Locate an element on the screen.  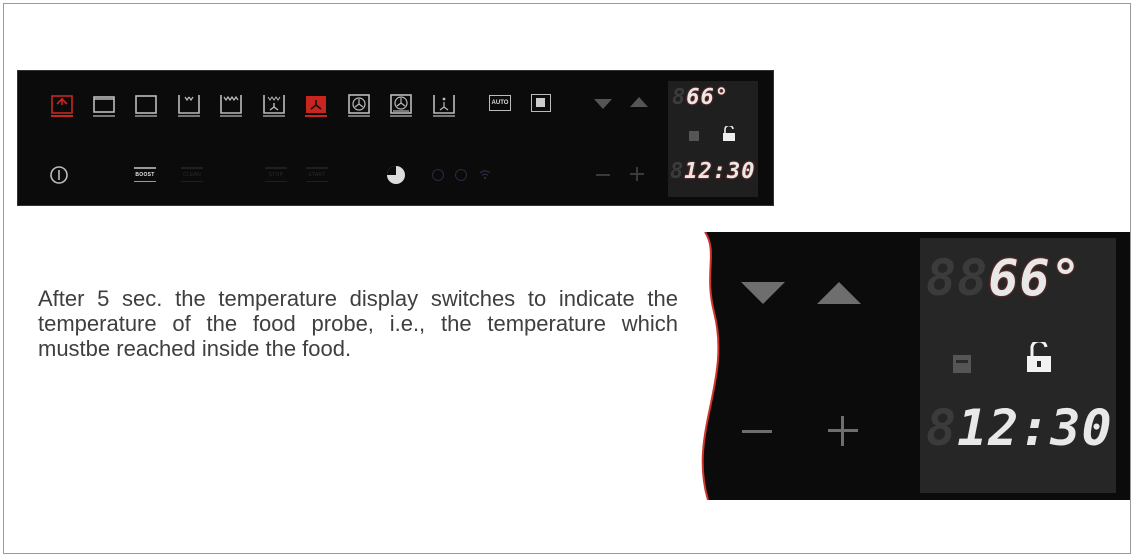
start-button: START is located at coordinates (317, 174).